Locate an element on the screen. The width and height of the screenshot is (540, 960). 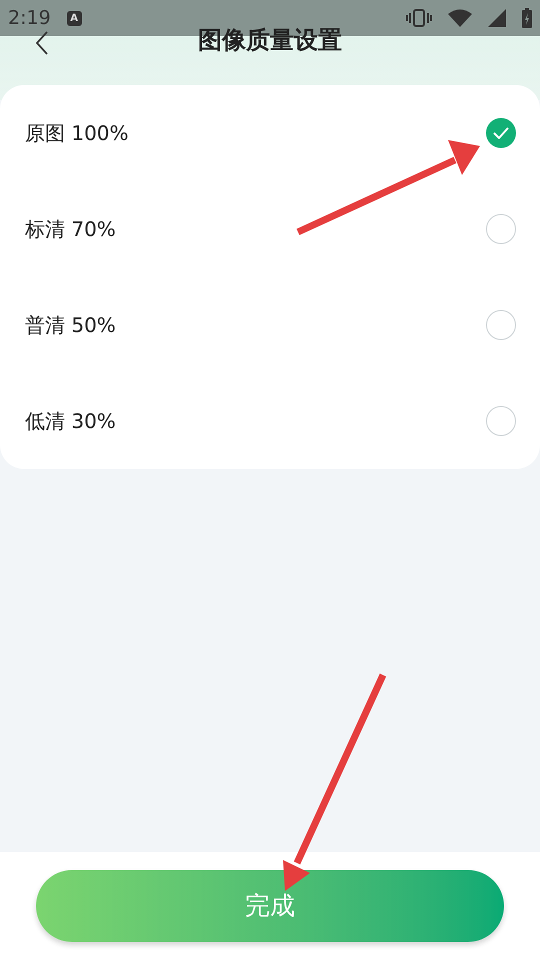
status-time: 2:19 is located at coordinates (29, 18).